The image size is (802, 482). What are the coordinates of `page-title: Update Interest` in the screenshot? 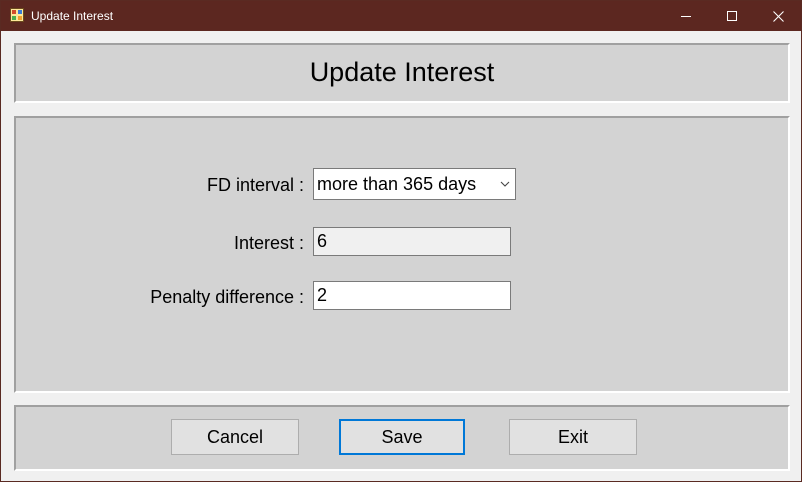 It's located at (402, 72).